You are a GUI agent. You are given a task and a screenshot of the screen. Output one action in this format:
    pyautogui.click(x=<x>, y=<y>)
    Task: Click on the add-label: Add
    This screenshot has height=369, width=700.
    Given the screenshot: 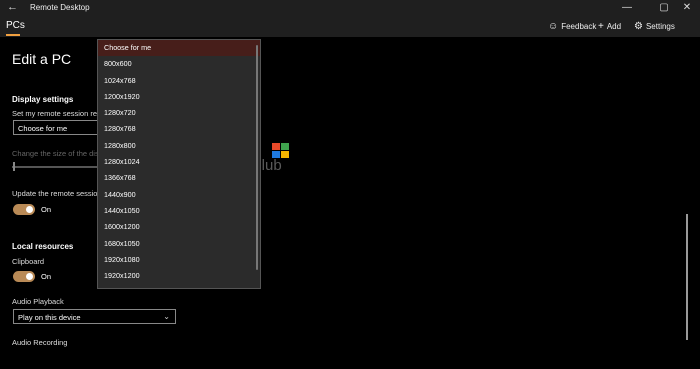 What is the action you would take?
    pyautogui.click(x=614, y=26)
    